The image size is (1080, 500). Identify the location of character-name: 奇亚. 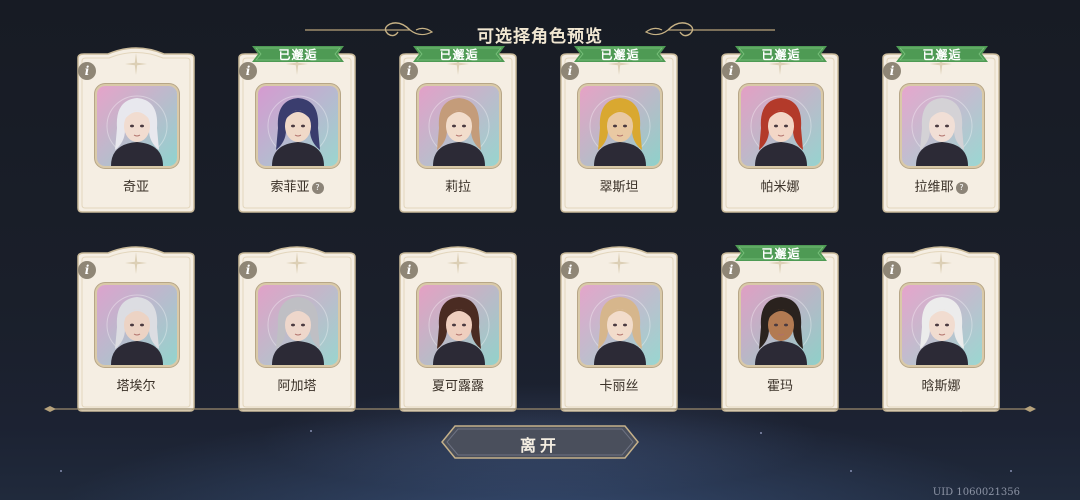
(136, 185).